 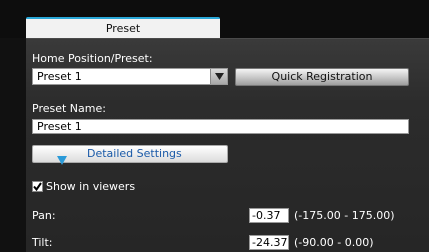 I want to click on checkmark-icon, so click(x=37, y=186).